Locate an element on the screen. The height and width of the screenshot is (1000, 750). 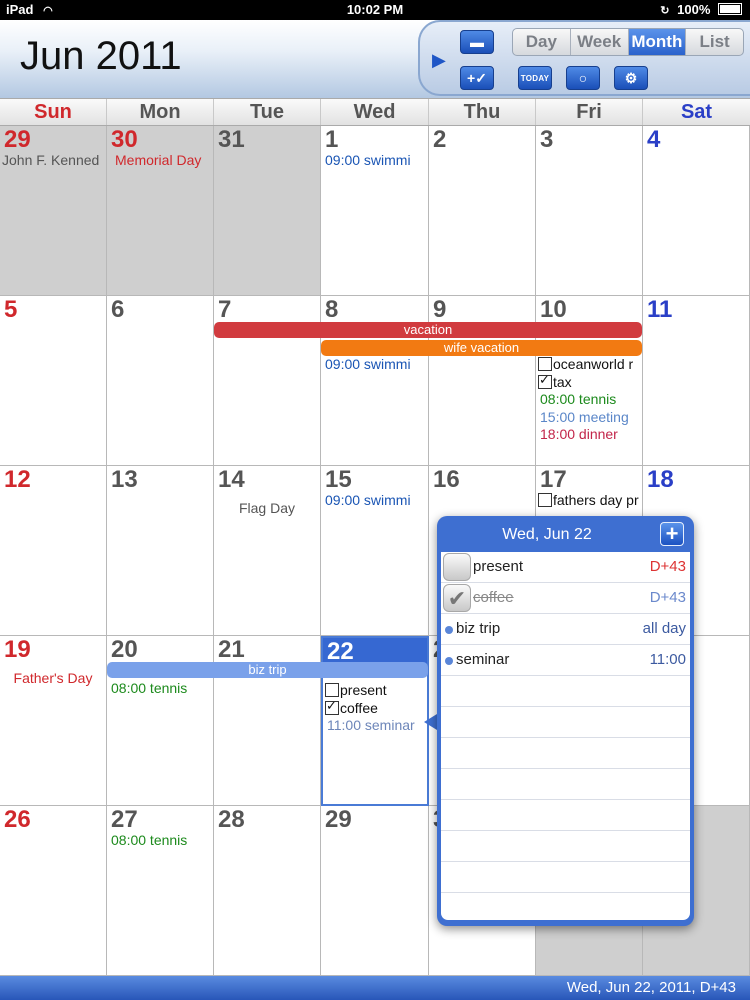
day-cell-tue: 31 is located at coordinates (267, 211).